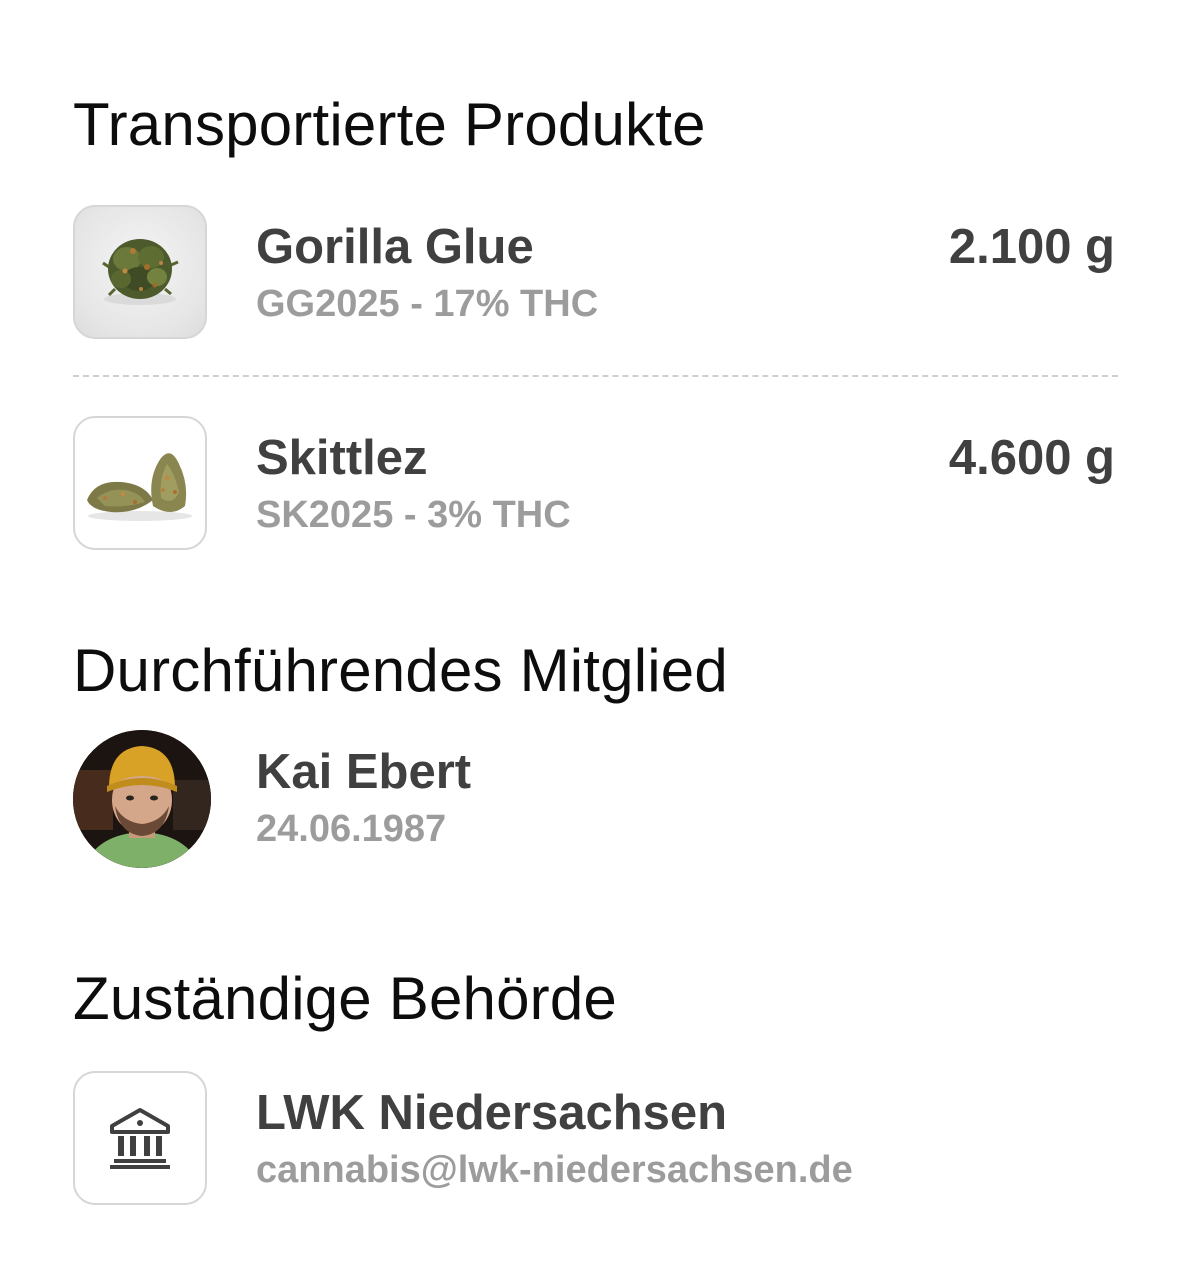  I want to click on product-row-gorilla-glue: Gorilla Glue GG2025 - 17% THC 2.100 g, so click(594, 272).